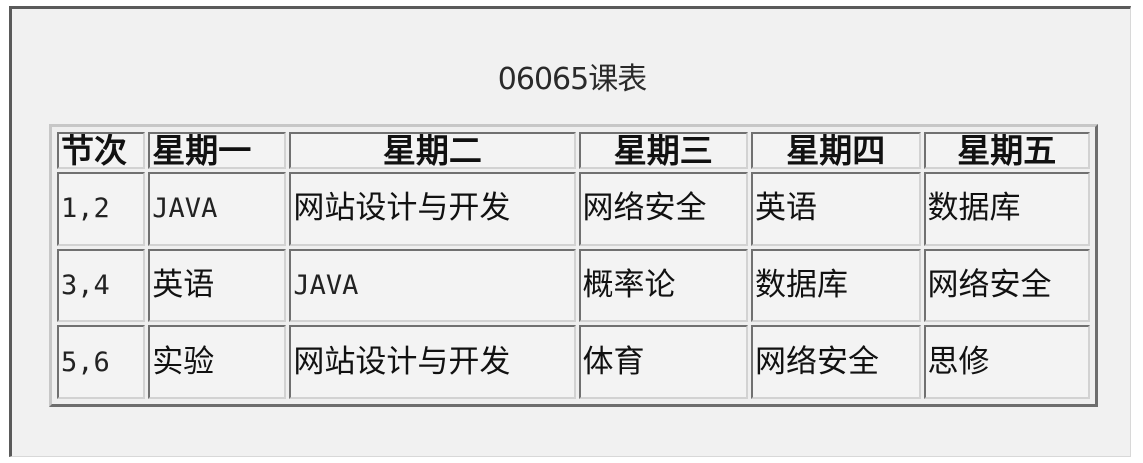 This screenshot has width=1143, height=463. What do you see at coordinates (432, 150) in the screenshot?
I see `header-tuesday: 星期二` at bounding box center [432, 150].